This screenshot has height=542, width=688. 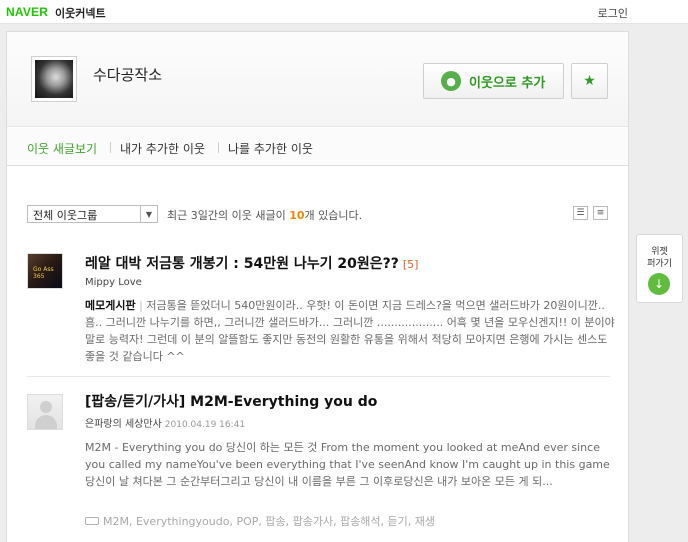 I want to click on board-name: 메모게시판, so click(x=110, y=305).